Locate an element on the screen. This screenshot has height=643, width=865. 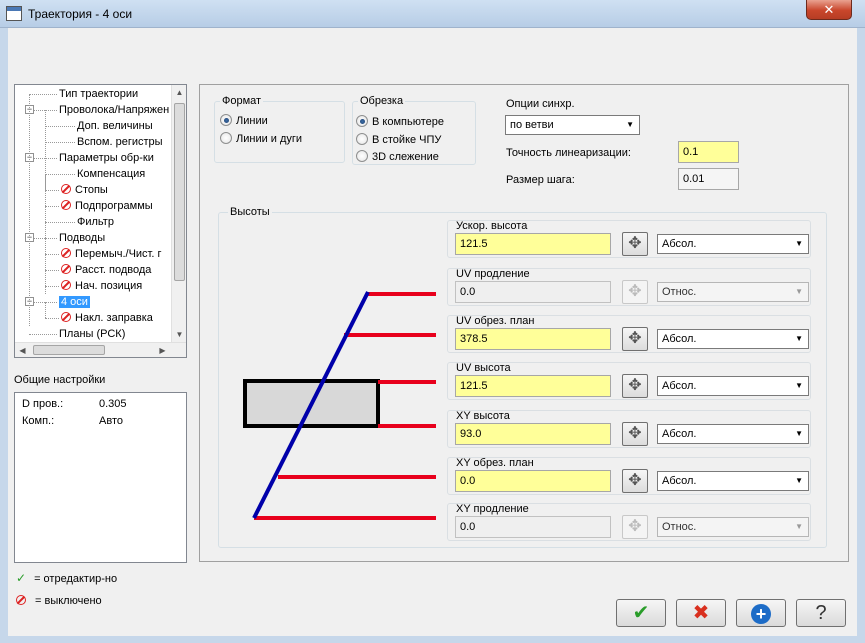
tree-item: Стопы is located at coordinates (84, 190).